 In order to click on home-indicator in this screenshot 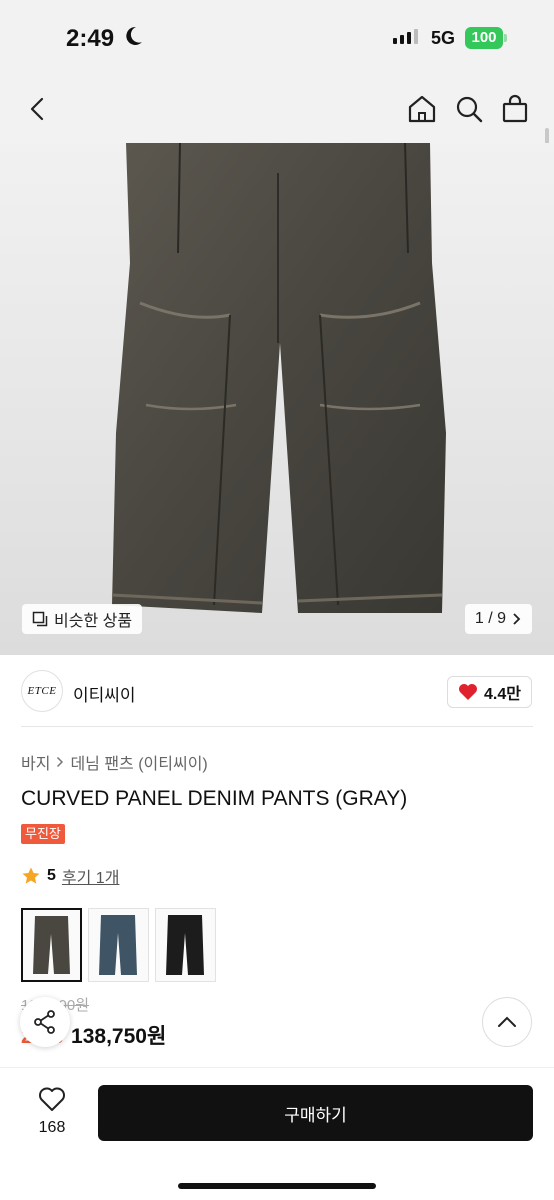, I will do `click(277, 1186)`.